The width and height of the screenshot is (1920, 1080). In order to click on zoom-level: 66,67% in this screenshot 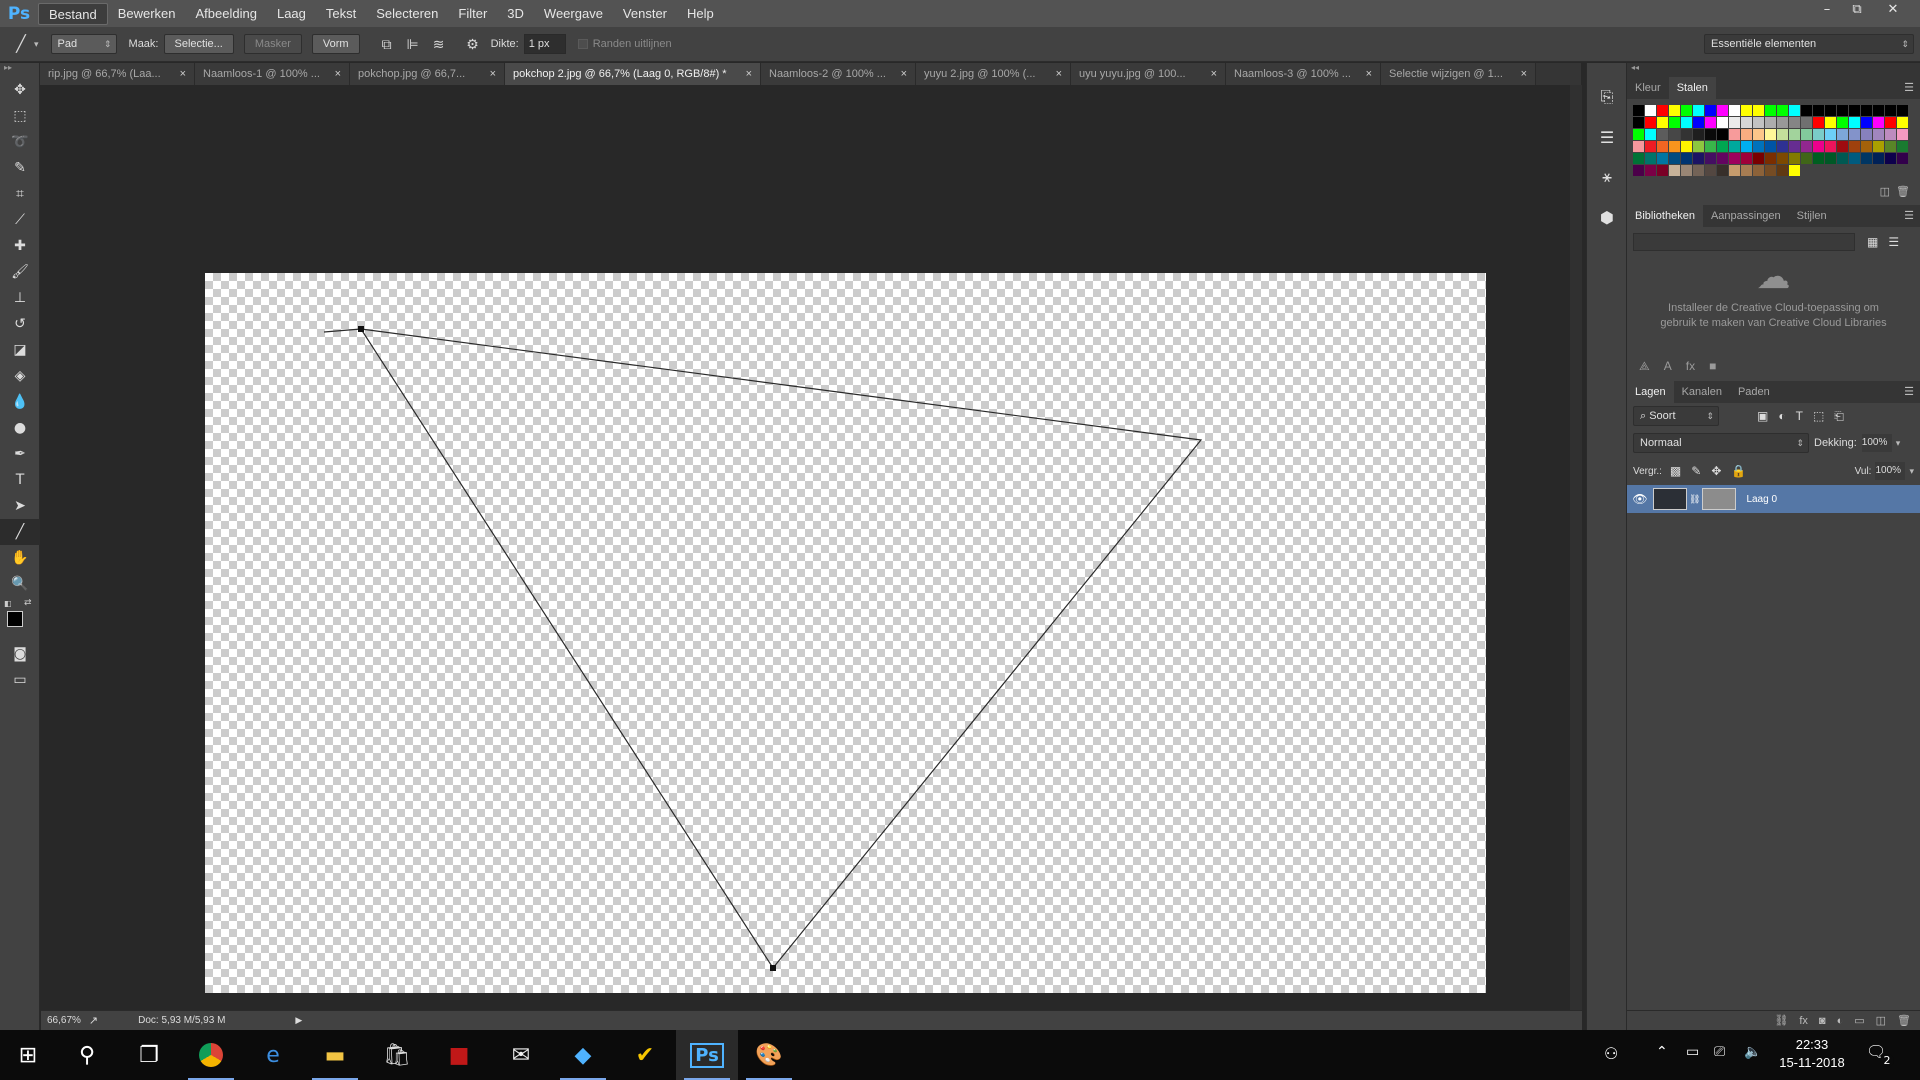, I will do `click(64, 1020)`.